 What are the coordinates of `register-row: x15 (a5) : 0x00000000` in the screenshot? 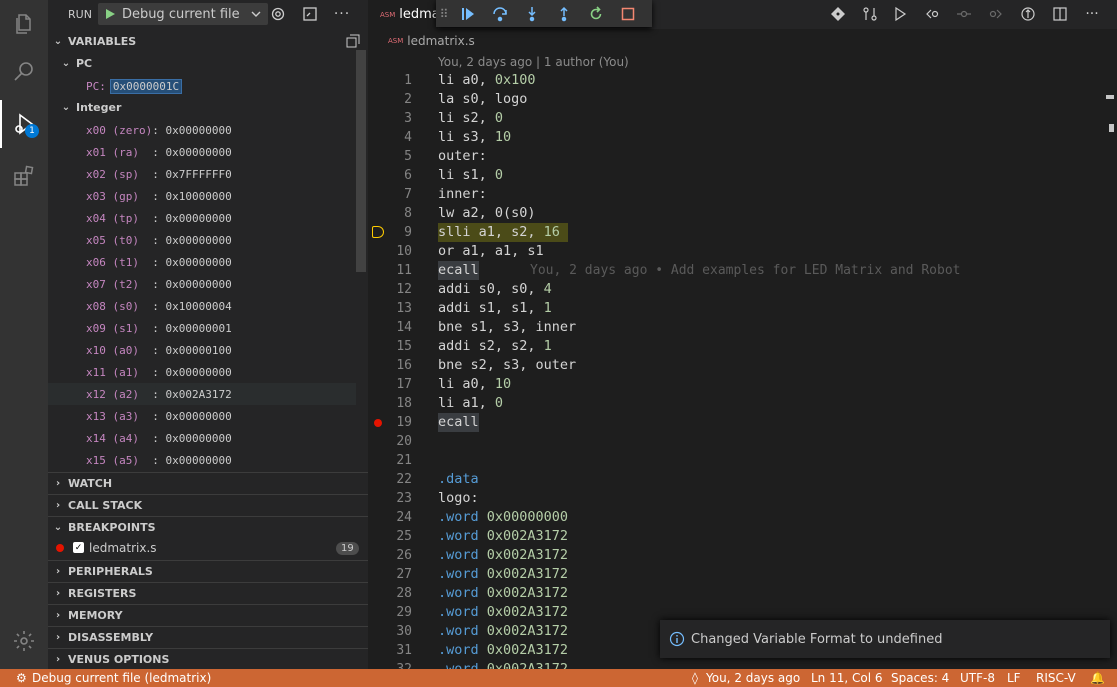 It's located at (242, 460).